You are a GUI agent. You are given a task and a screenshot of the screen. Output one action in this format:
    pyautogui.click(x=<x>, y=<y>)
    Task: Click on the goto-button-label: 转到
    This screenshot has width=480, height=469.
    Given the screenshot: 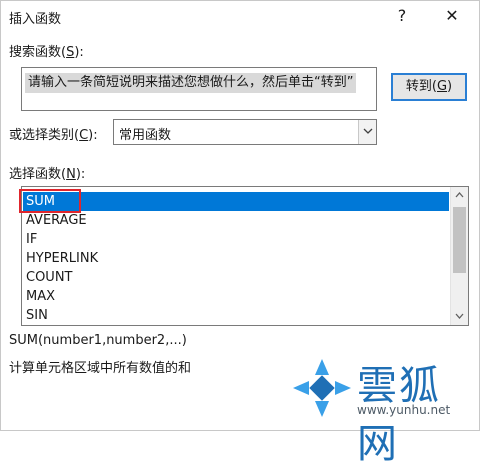 What is the action you would take?
    pyautogui.click(x=418, y=86)
    